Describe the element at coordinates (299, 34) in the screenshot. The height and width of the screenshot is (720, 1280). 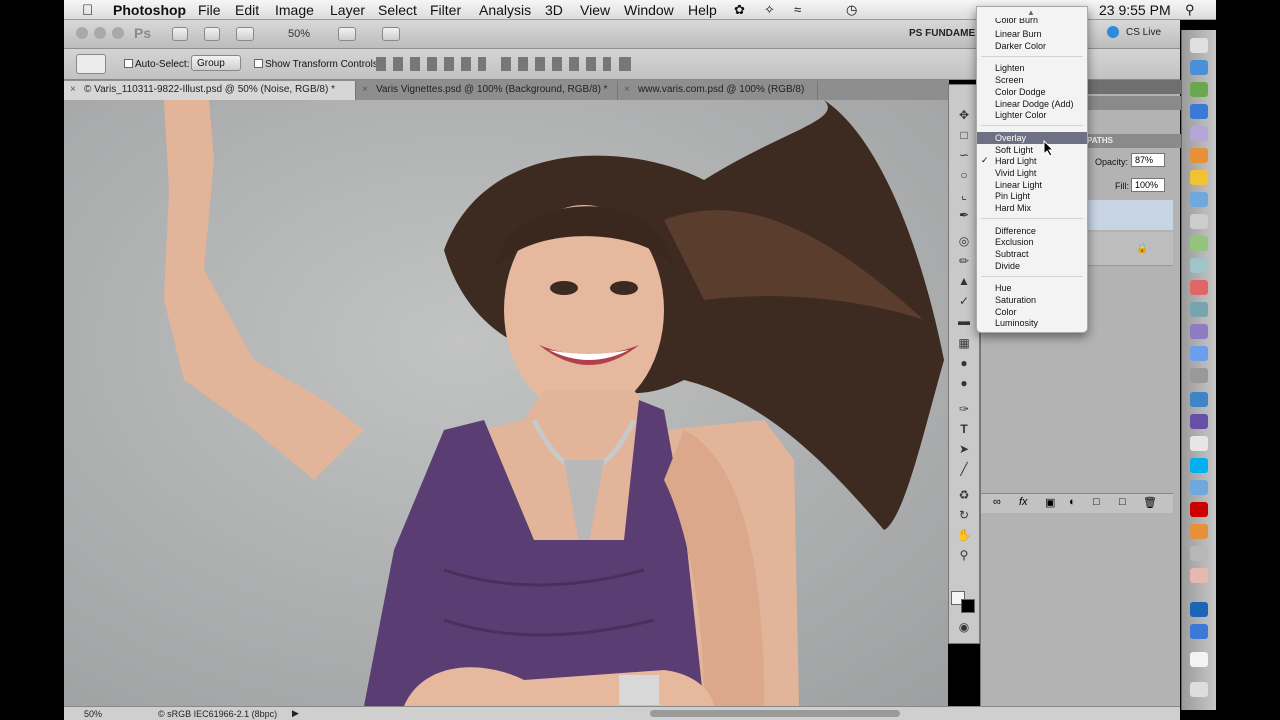
I see `zoom-level: 50%` at that location.